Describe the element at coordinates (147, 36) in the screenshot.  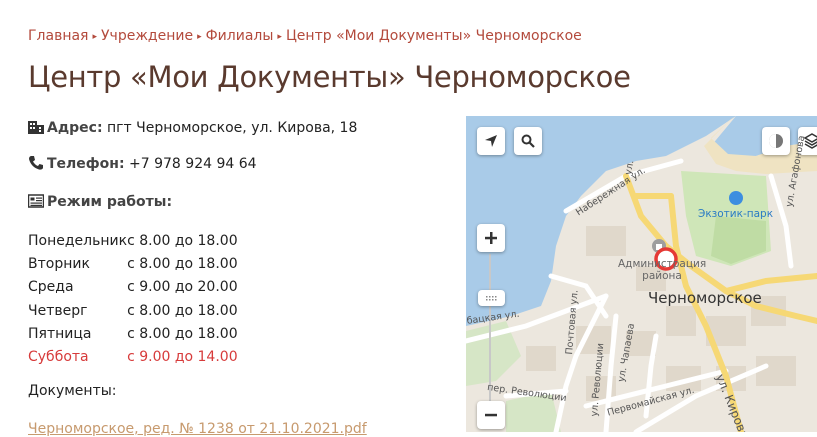
I see `breadcrumb-institution: Учреждение` at that location.